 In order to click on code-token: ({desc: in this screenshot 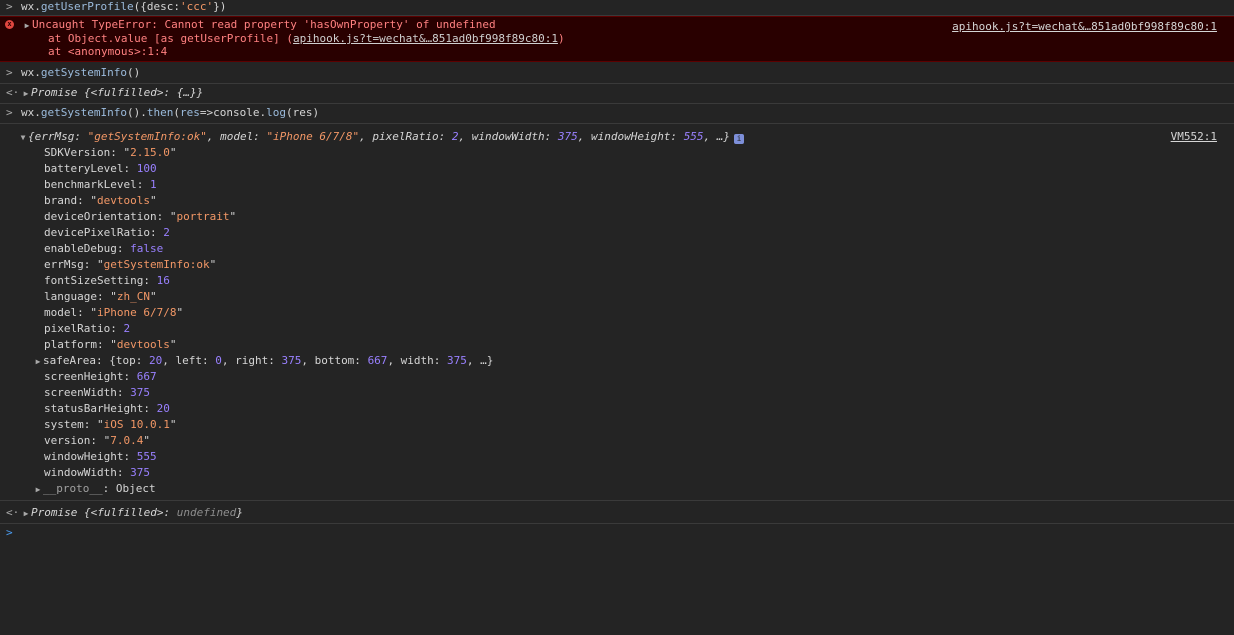, I will do `click(156, 6)`.